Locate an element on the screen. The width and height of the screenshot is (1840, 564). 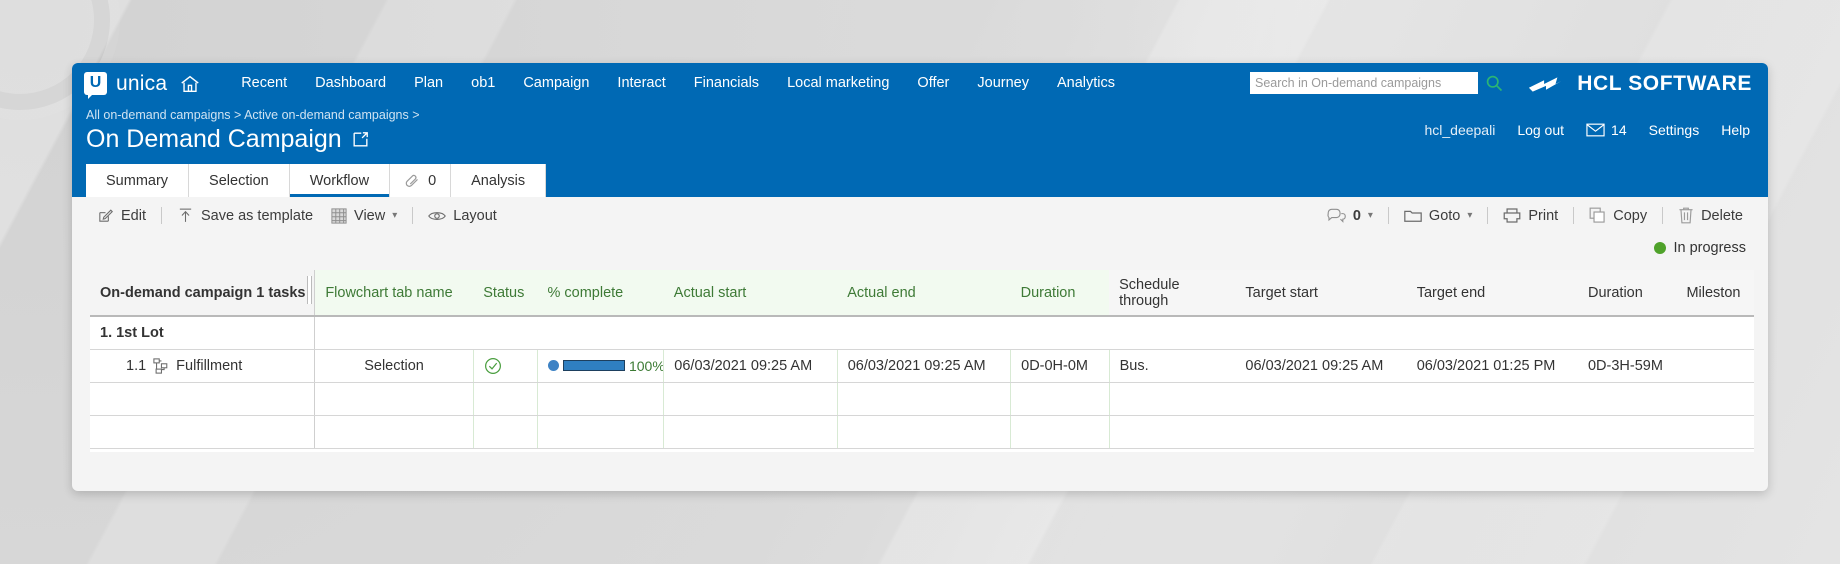
search-icon is located at coordinates (1494, 83).